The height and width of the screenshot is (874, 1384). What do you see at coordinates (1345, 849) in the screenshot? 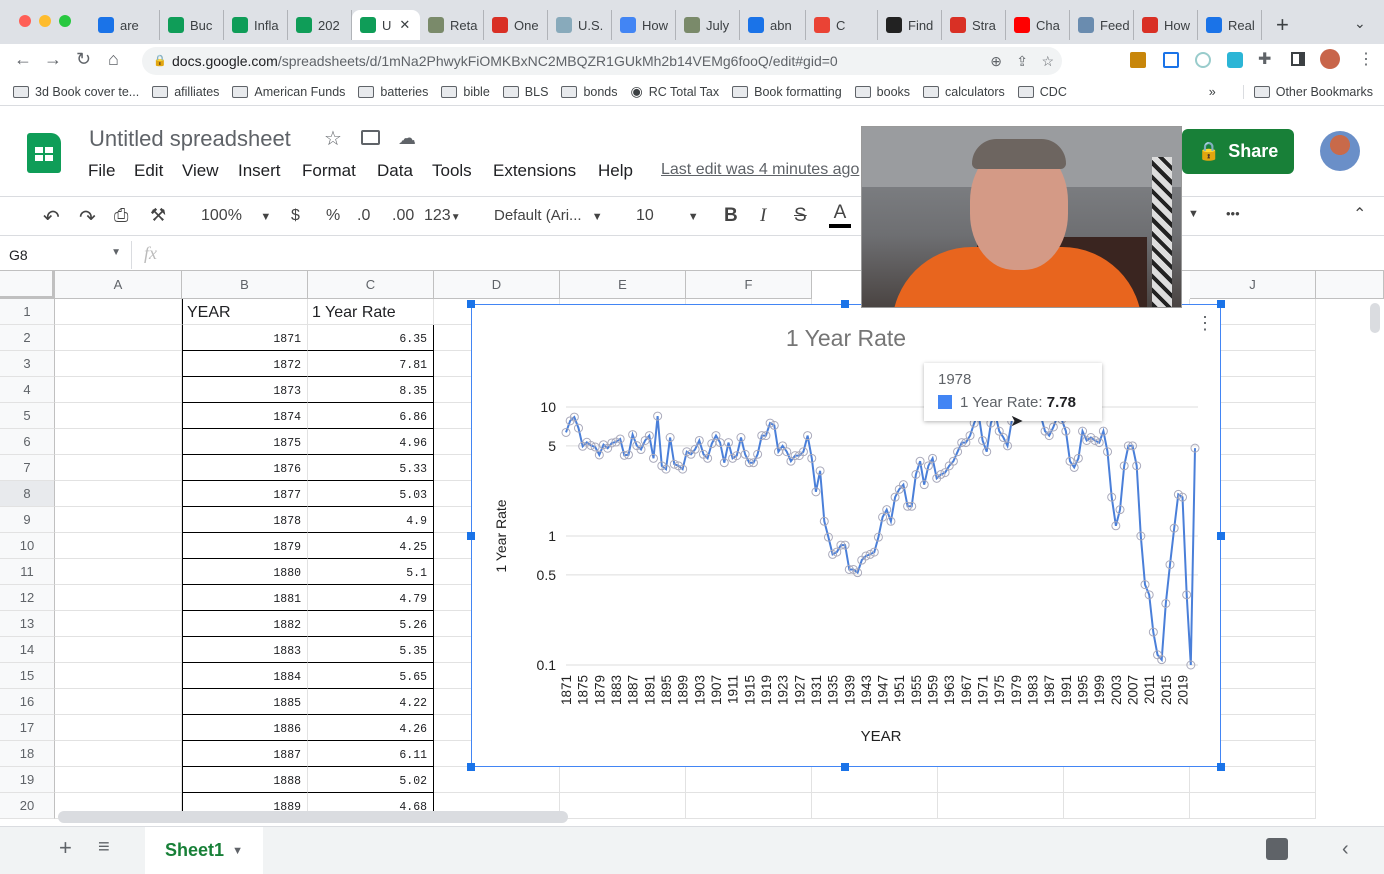
I see `collapse-sidebar-icon: ‹` at bounding box center [1345, 849].